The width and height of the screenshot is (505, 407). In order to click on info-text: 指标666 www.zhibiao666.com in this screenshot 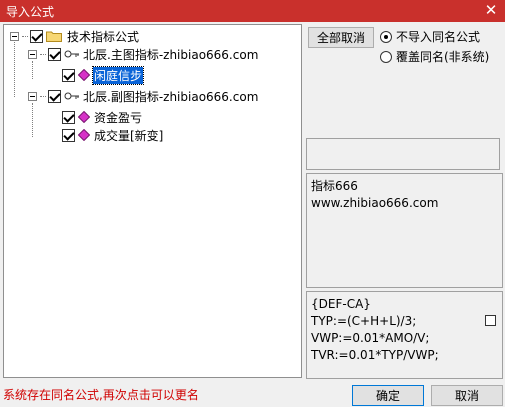, I will do `click(375, 194)`.